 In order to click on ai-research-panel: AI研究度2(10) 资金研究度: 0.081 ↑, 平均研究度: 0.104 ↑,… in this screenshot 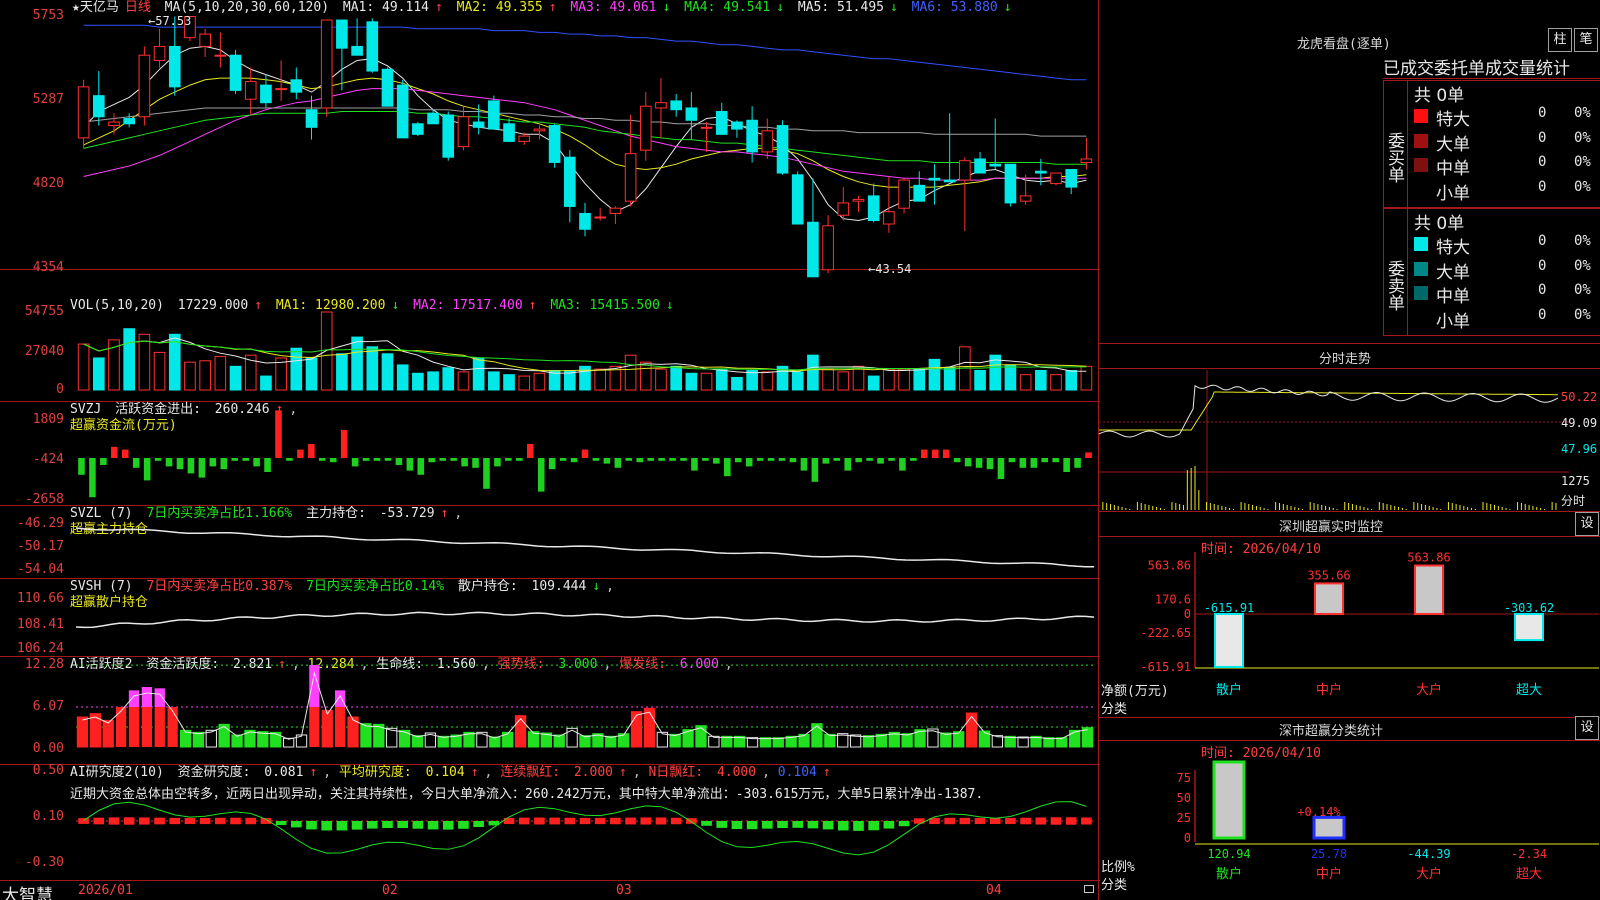, I will do `click(550, 821)`.